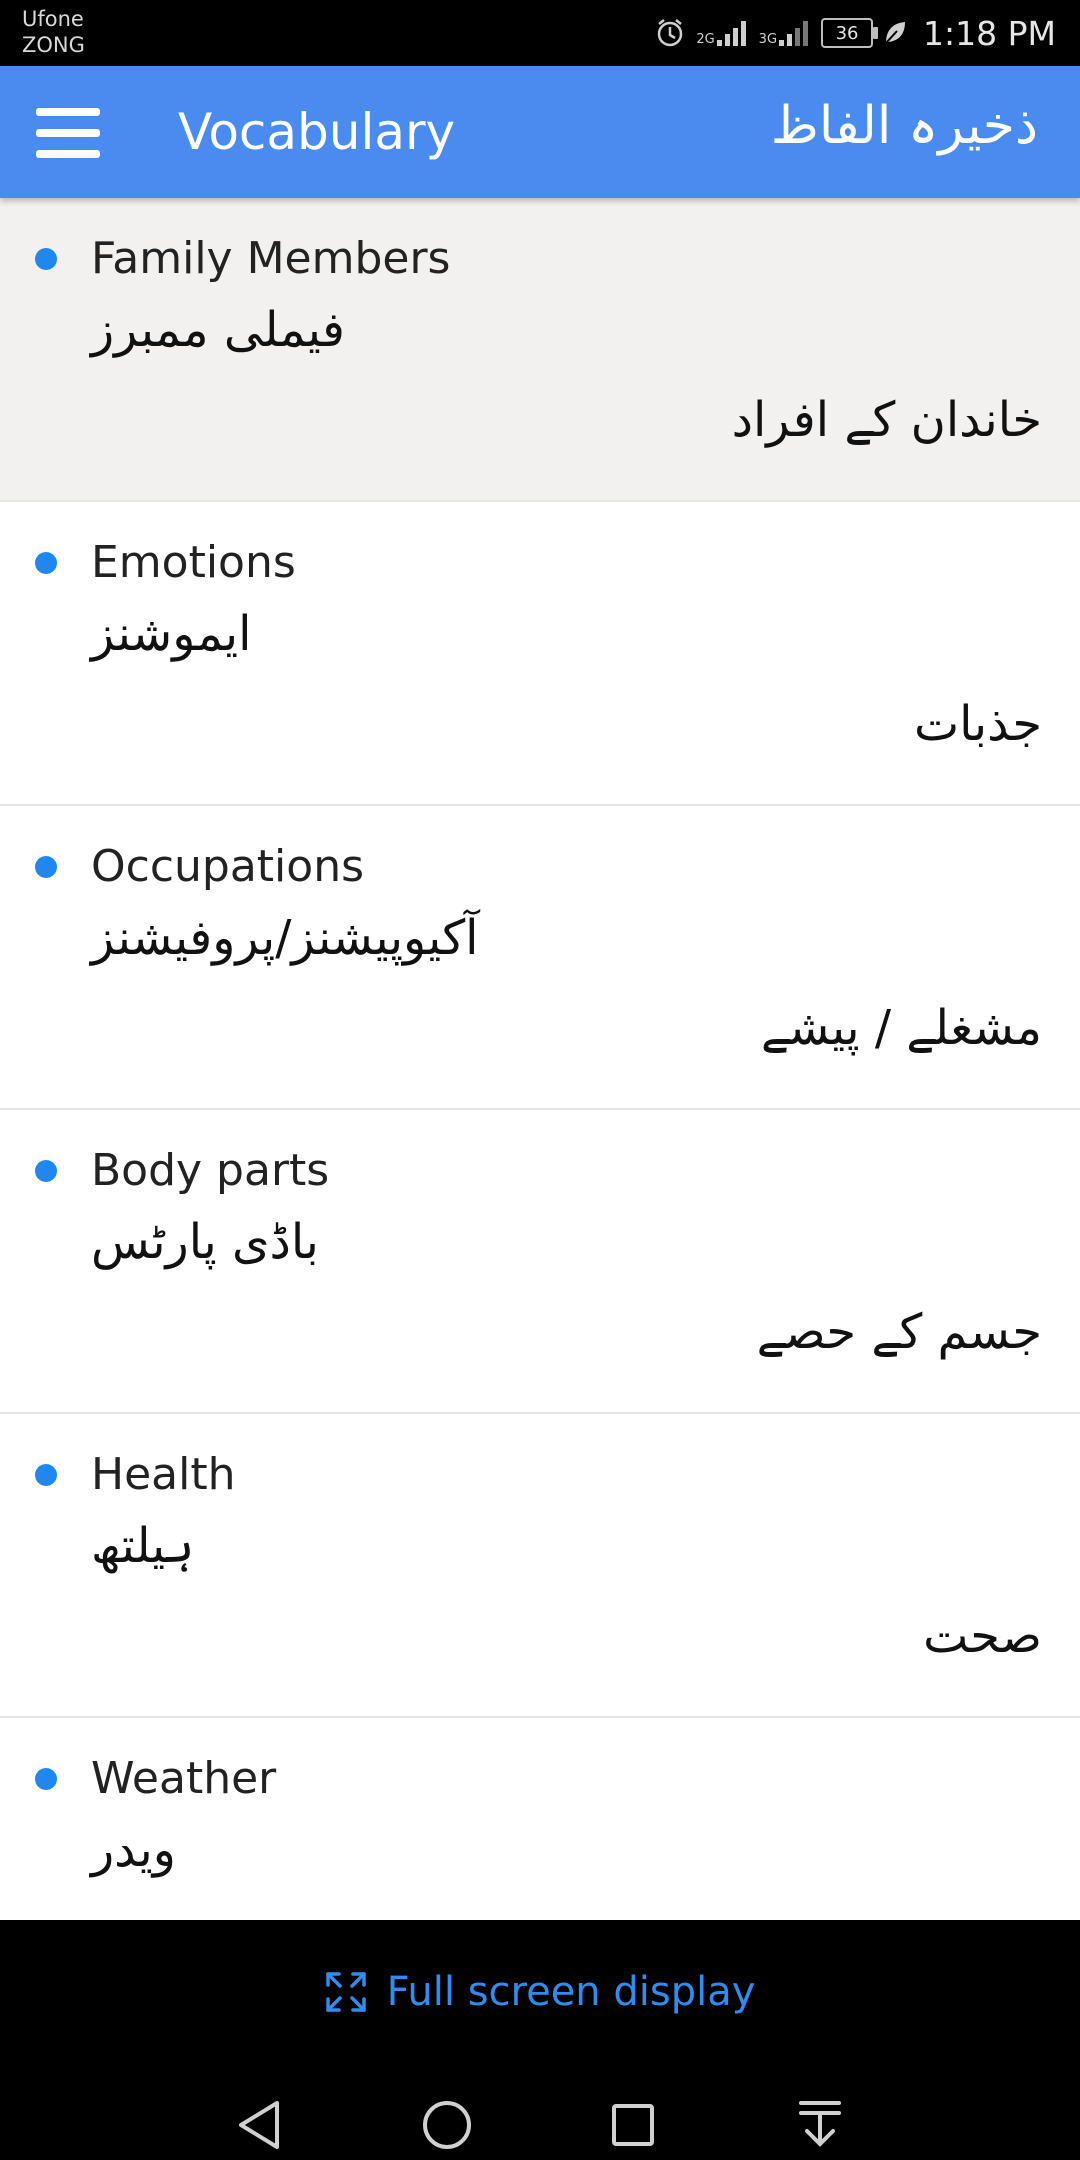 This screenshot has width=1080, height=2160. Describe the element at coordinates (53, 32) in the screenshot. I see `carrier-info: Ufone ZONG` at that location.